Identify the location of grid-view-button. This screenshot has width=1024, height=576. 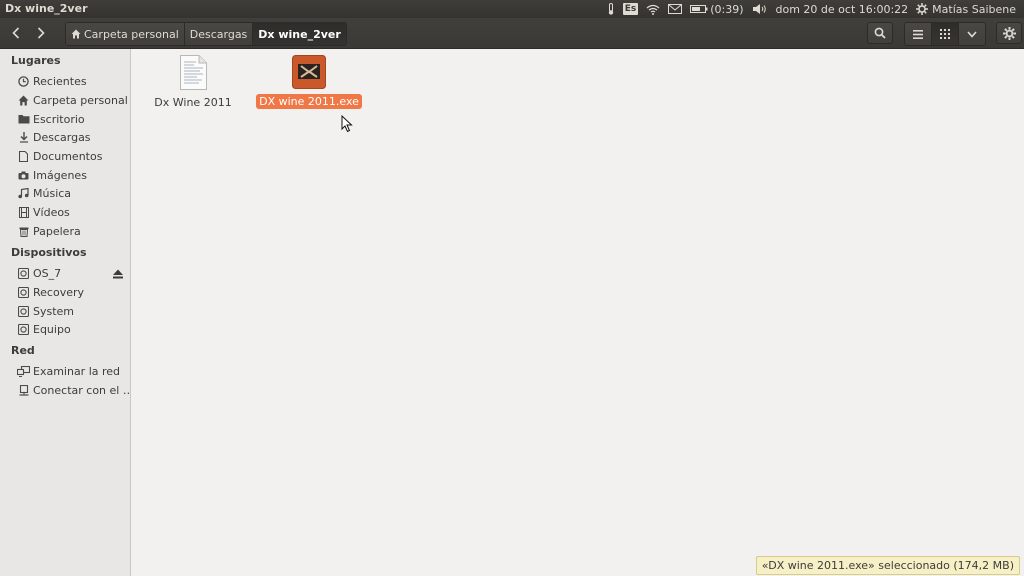
(945, 34).